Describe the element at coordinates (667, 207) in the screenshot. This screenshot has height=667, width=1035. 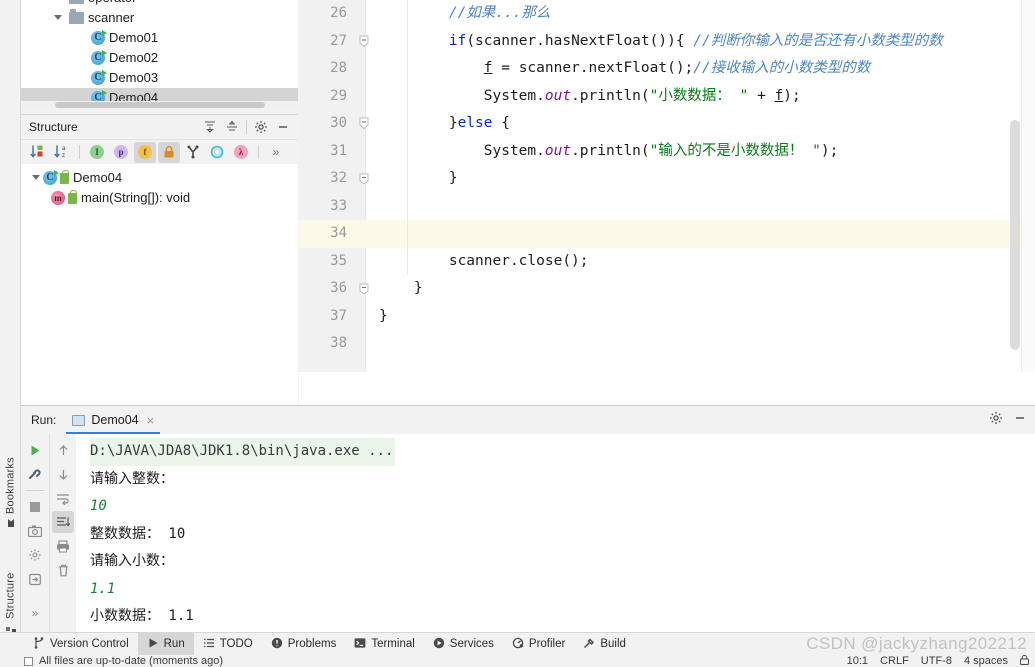
I see `code-line: 33` at that location.